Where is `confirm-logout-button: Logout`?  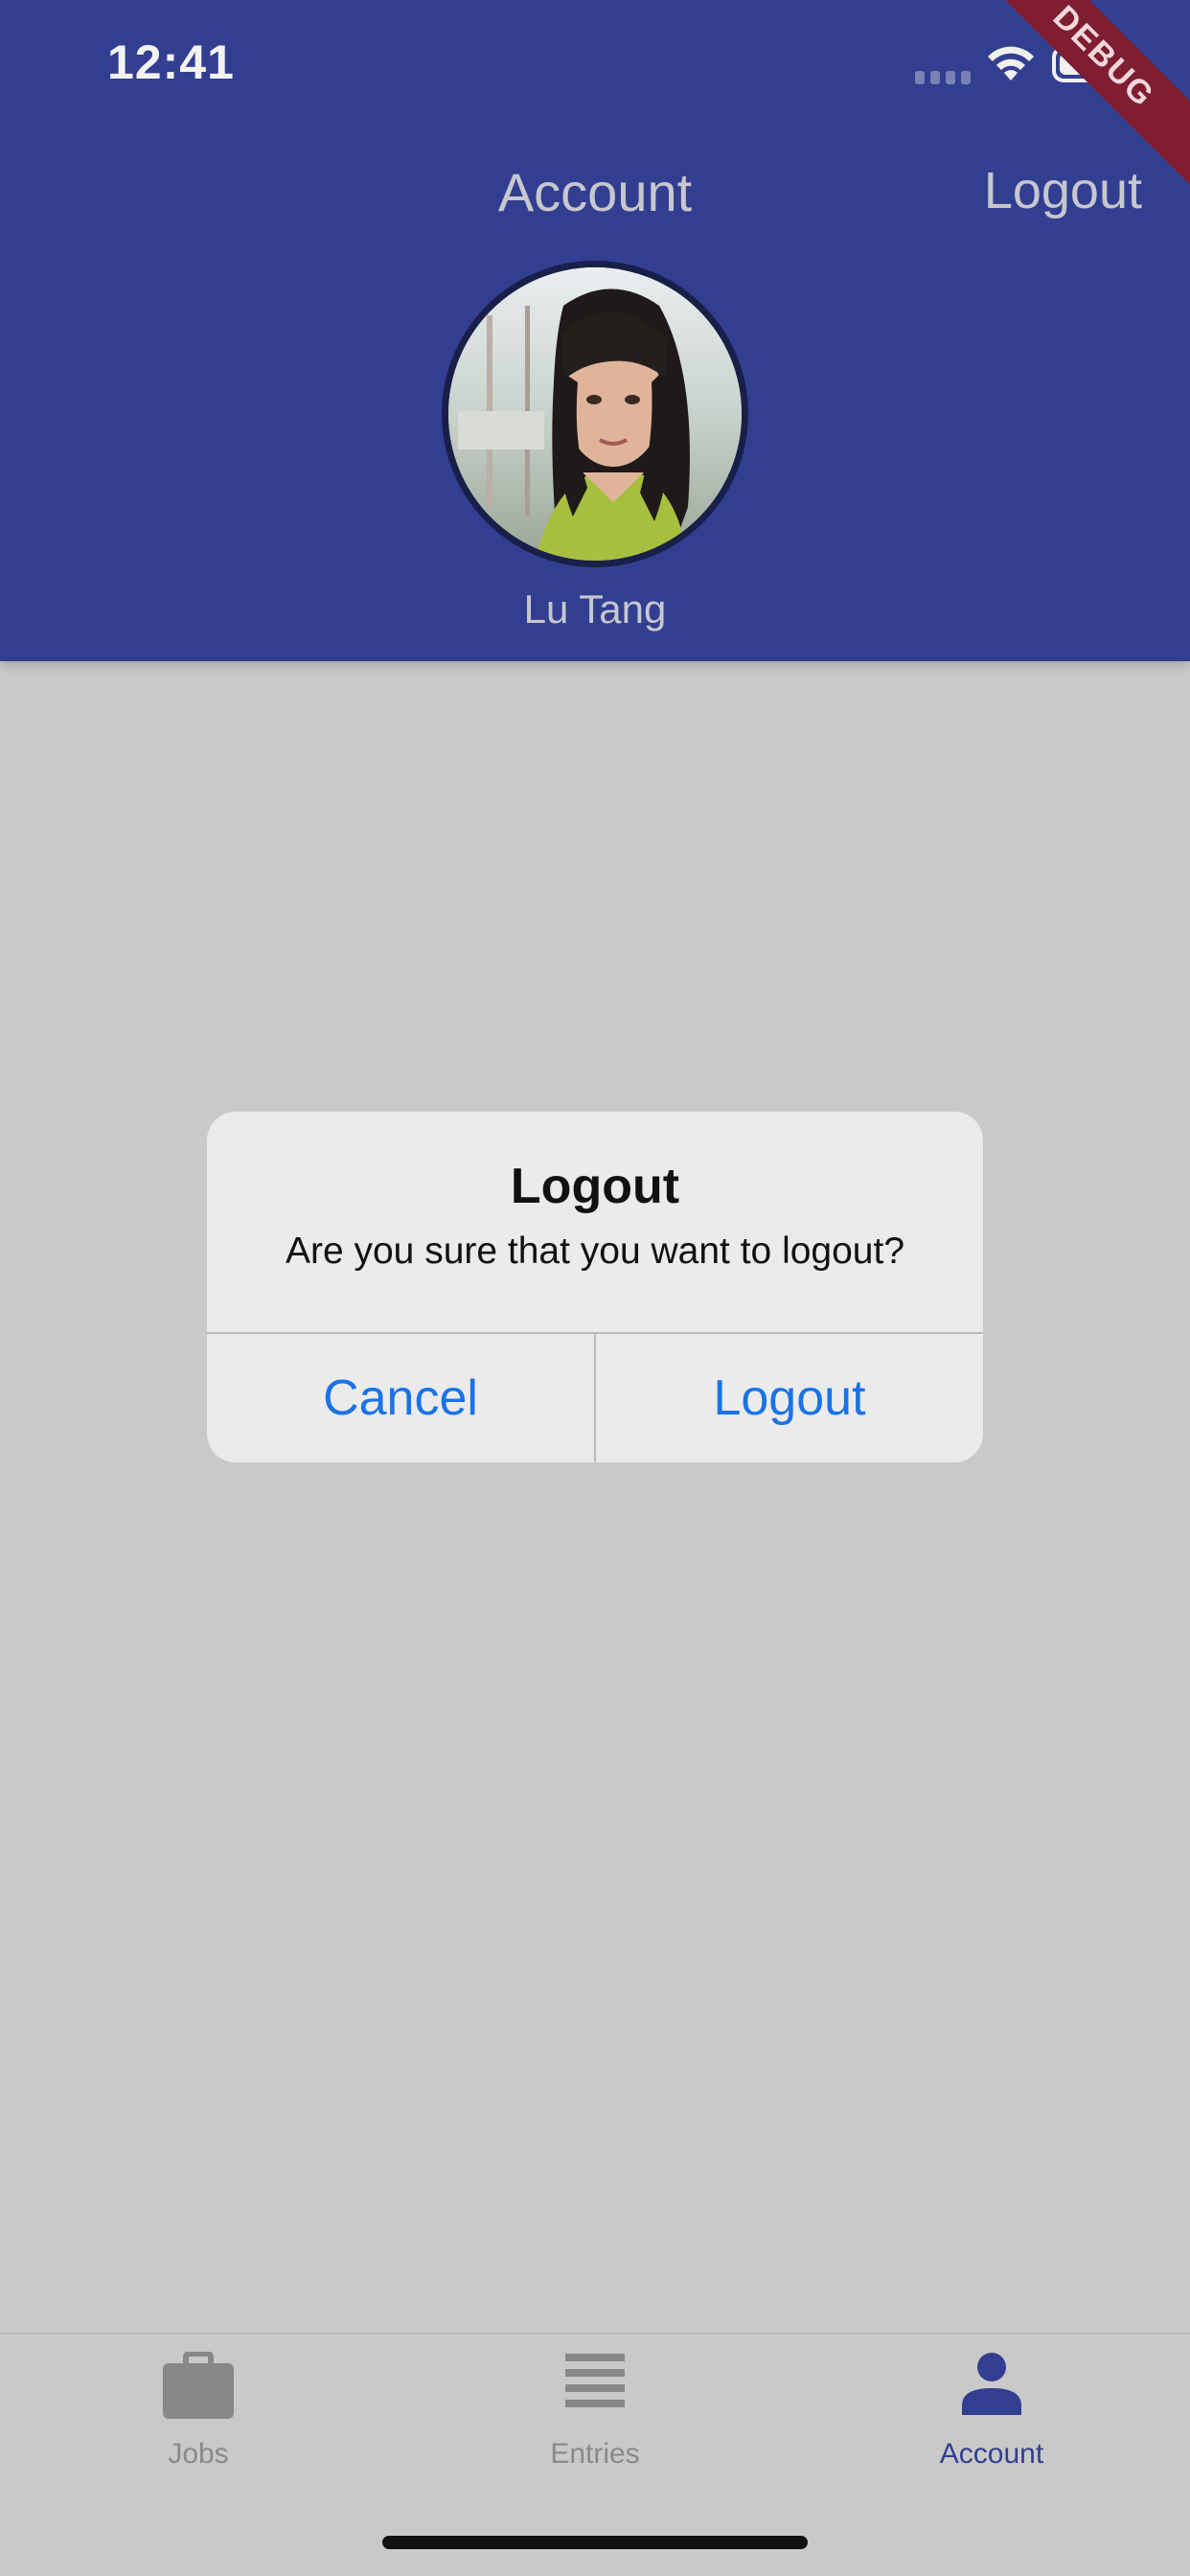 confirm-logout-button: Logout is located at coordinates (790, 1398).